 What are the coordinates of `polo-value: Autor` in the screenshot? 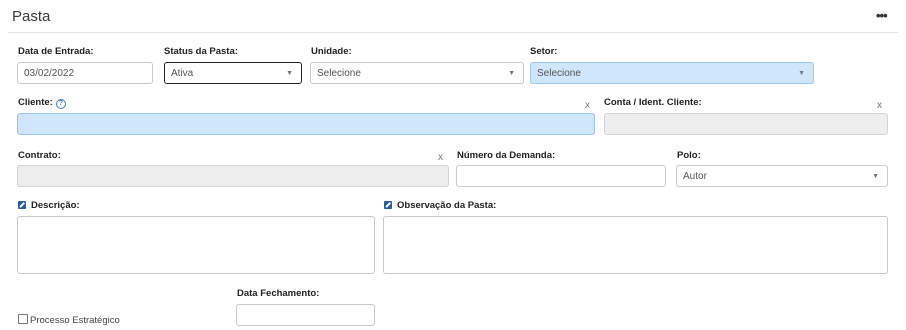 It's located at (695, 176).